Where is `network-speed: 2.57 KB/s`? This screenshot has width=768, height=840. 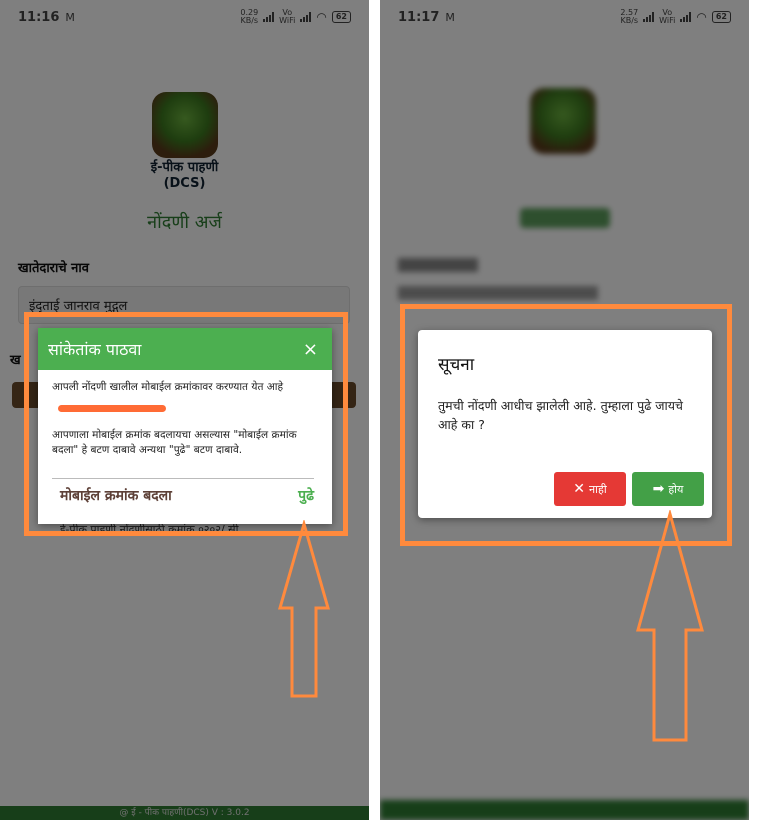 network-speed: 2.57 KB/s is located at coordinates (629, 16).